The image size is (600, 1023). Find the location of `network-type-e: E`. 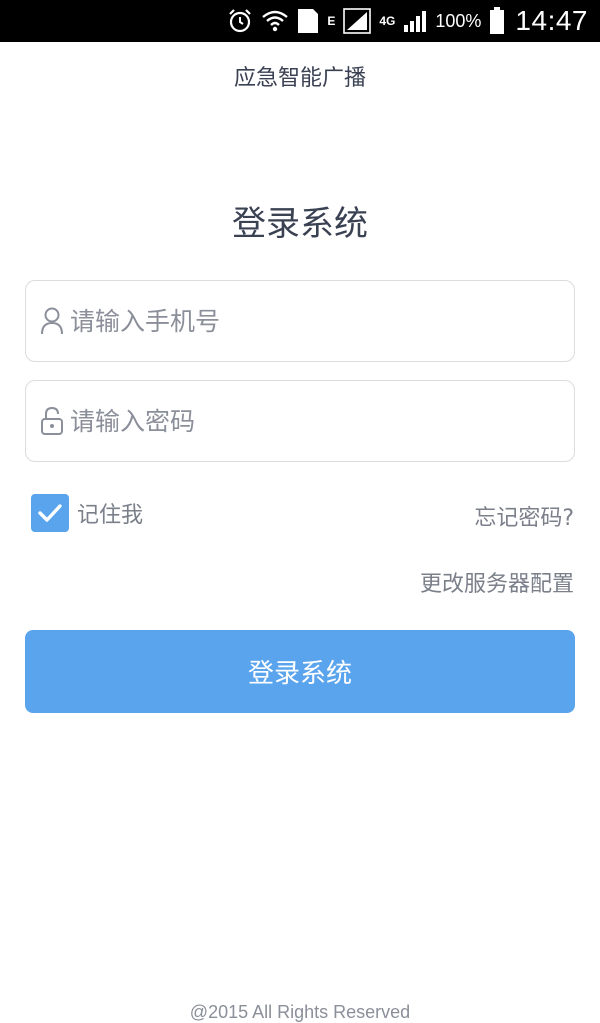

network-type-e: E is located at coordinates (331, 21).